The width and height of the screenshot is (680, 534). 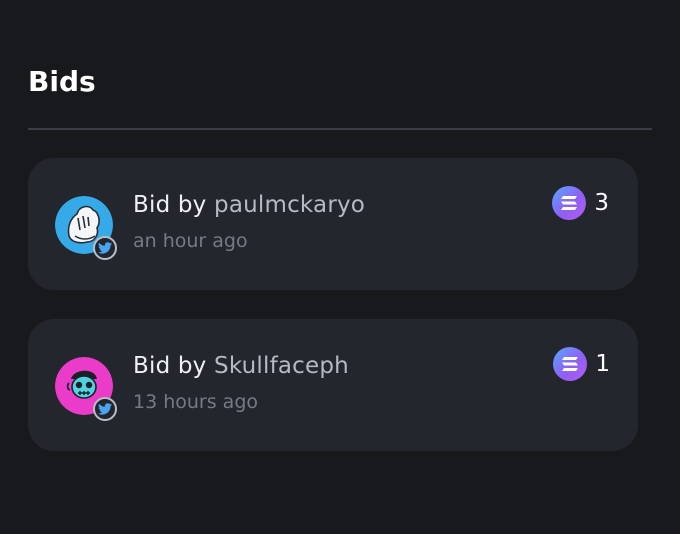 What do you see at coordinates (281, 366) in the screenshot?
I see `bidder-name: Skullfaceph` at bounding box center [281, 366].